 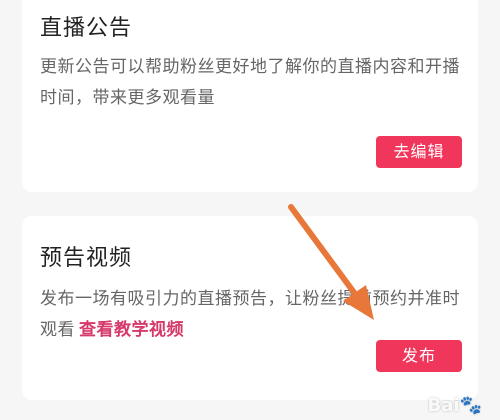 What do you see at coordinates (86, 28) in the screenshot?
I see `announcement-title: 直播公告` at bounding box center [86, 28].